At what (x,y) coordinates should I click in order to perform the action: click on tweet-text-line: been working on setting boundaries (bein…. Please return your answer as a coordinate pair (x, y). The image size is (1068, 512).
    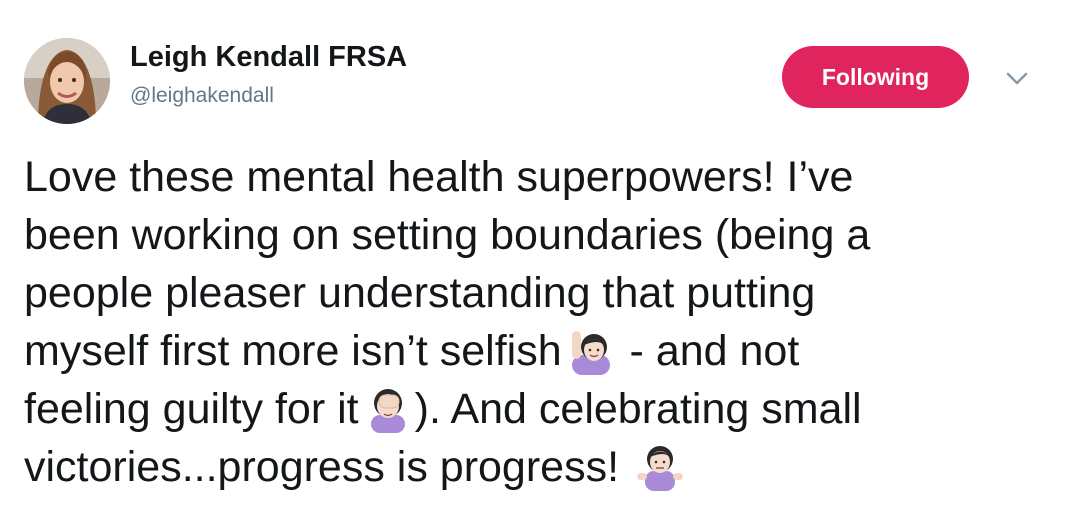
    Looking at the image, I should click on (539, 235).